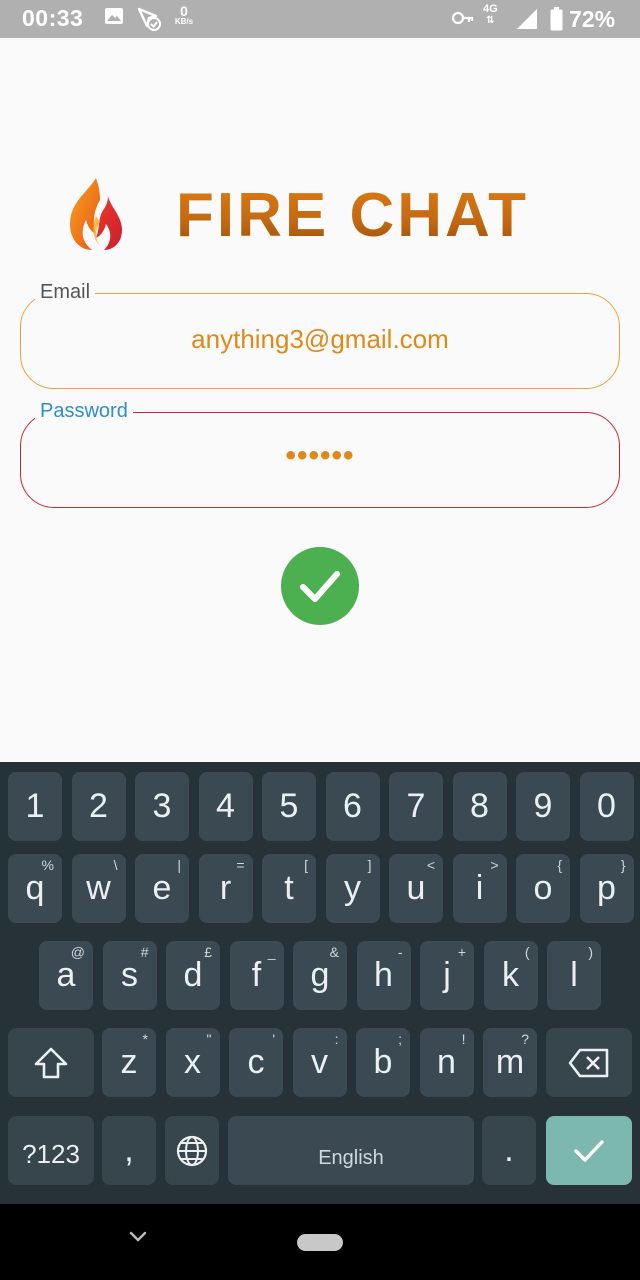  Describe the element at coordinates (35, 888) in the screenshot. I see `key-q: q%` at that location.